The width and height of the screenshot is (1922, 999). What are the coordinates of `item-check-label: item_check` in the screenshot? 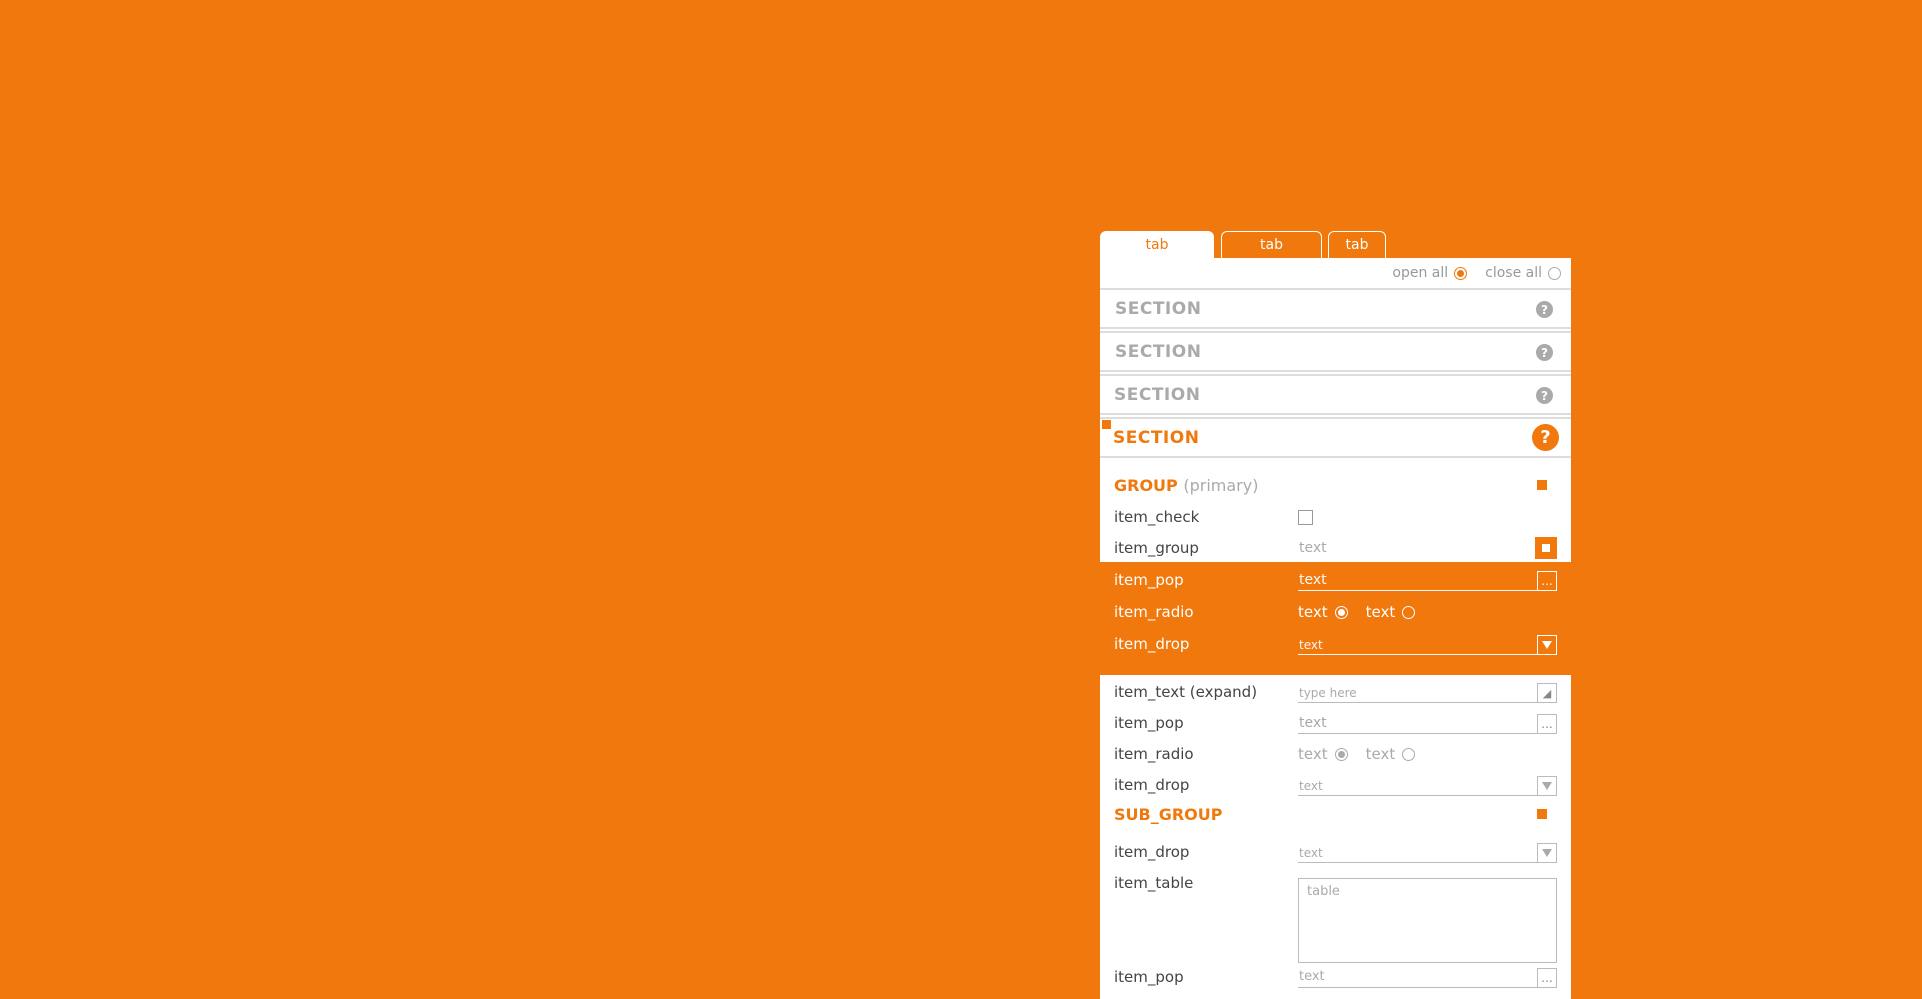 It's located at (1157, 517).